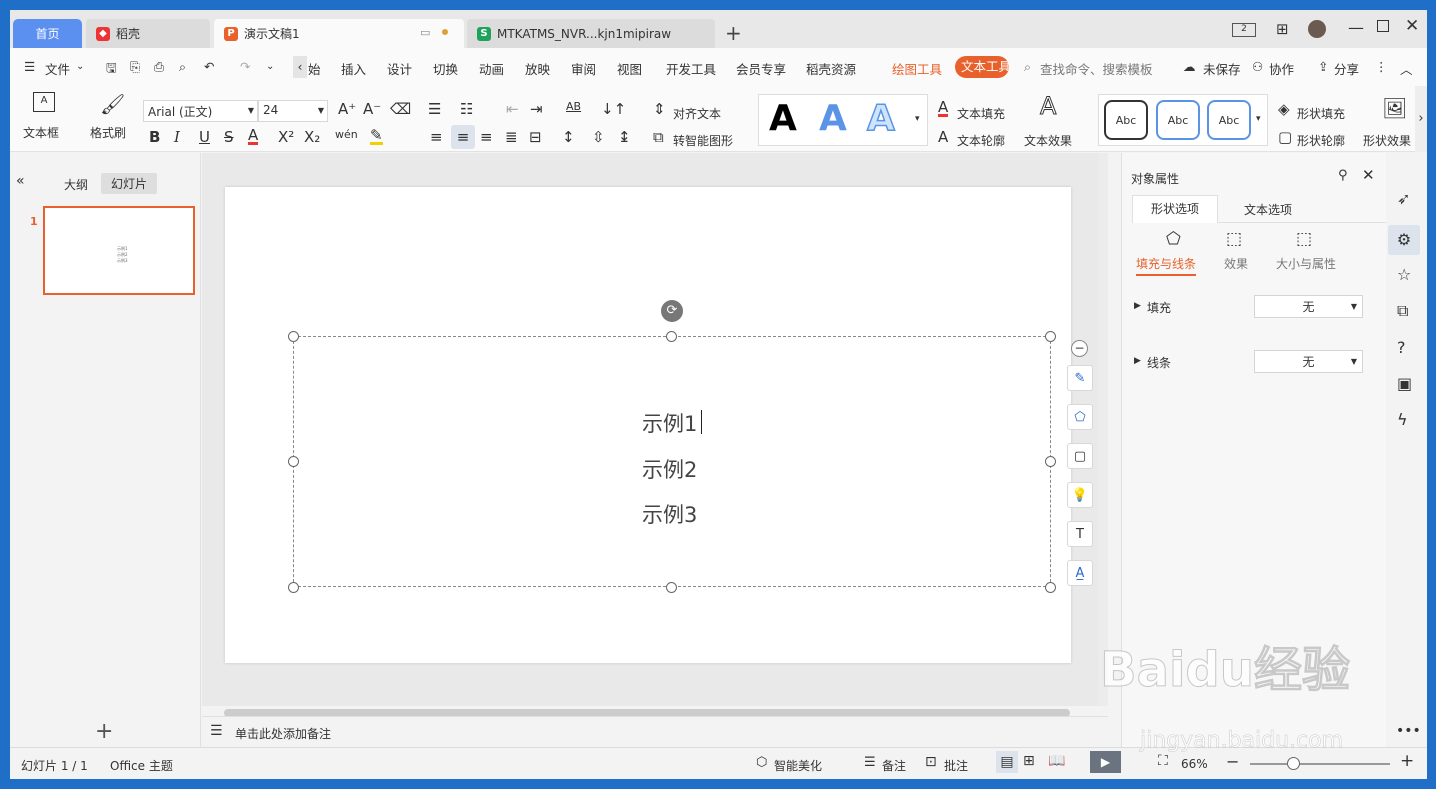 The image size is (1436, 789). Describe the element at coordinates (76, 184) in the screenshot. I see `tab-outline: 大纲` at that location.